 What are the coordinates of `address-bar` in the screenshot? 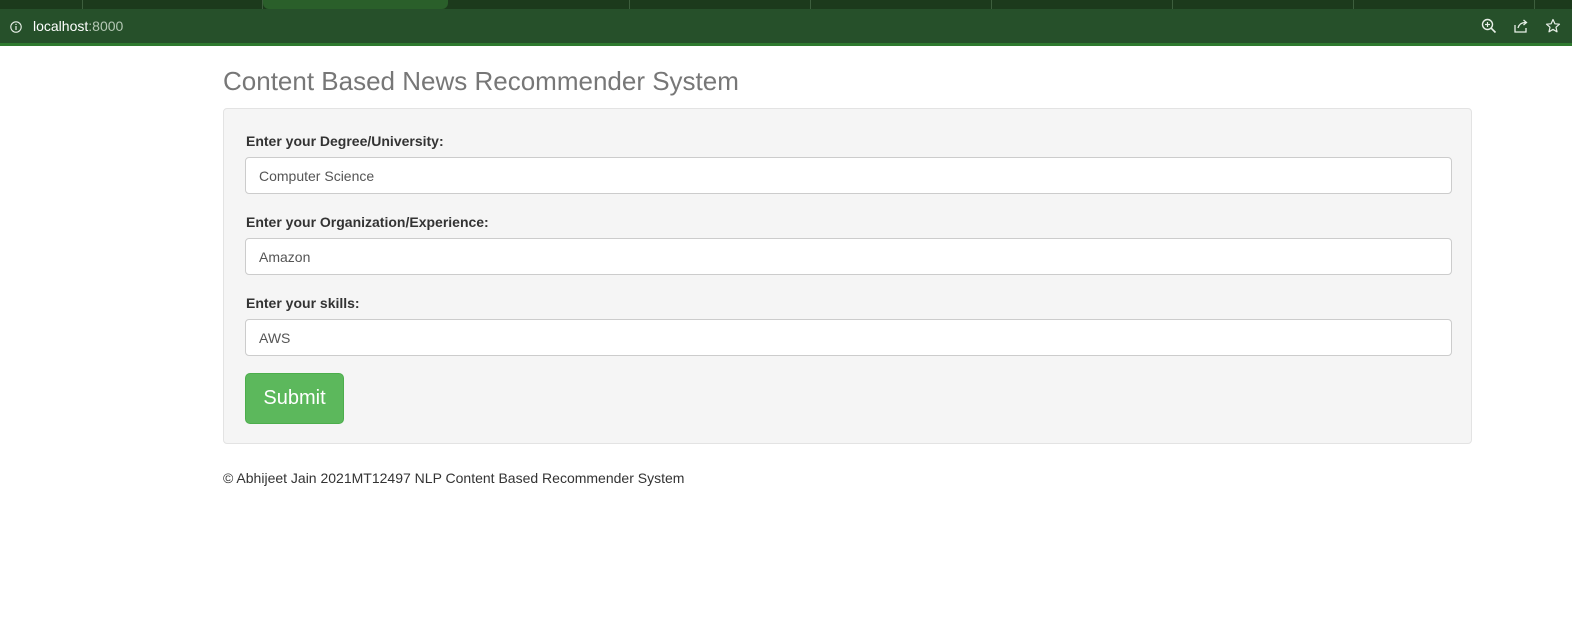 It's located at (786, 26).